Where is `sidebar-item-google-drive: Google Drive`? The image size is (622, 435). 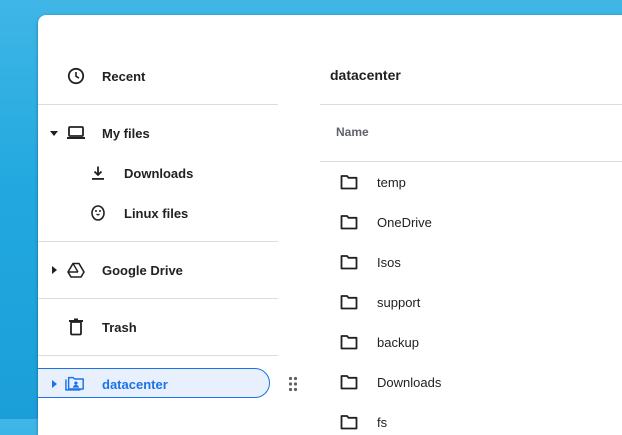 sidebar-item-google-drive: Google Drive is located at coordinates (154, 270).